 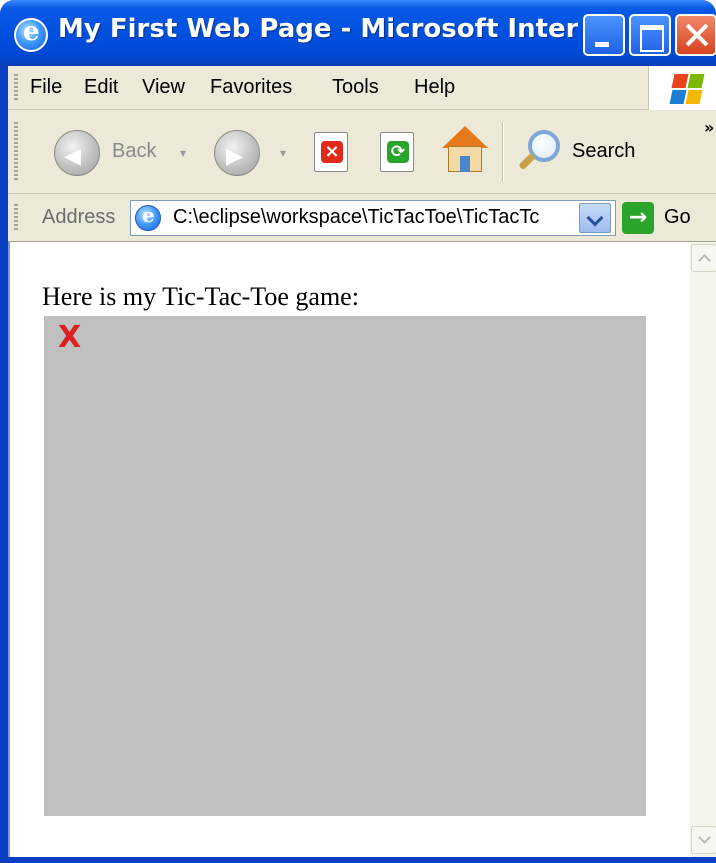 What do you see at coordinates (16, 88) in the screenshot?
I see `menu-grip-icon` at bounding box center [16, 88].